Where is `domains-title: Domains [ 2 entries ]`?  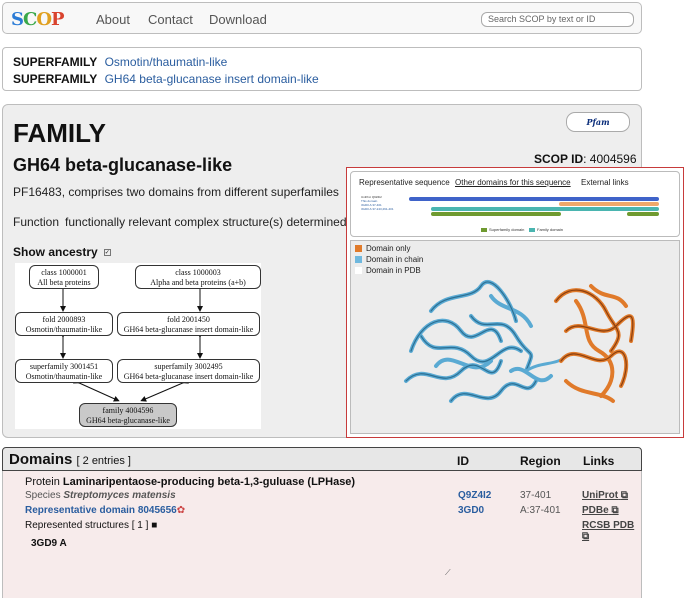 domains-title: Domains [ 2 entries ] is located at coordinates (70, 459).